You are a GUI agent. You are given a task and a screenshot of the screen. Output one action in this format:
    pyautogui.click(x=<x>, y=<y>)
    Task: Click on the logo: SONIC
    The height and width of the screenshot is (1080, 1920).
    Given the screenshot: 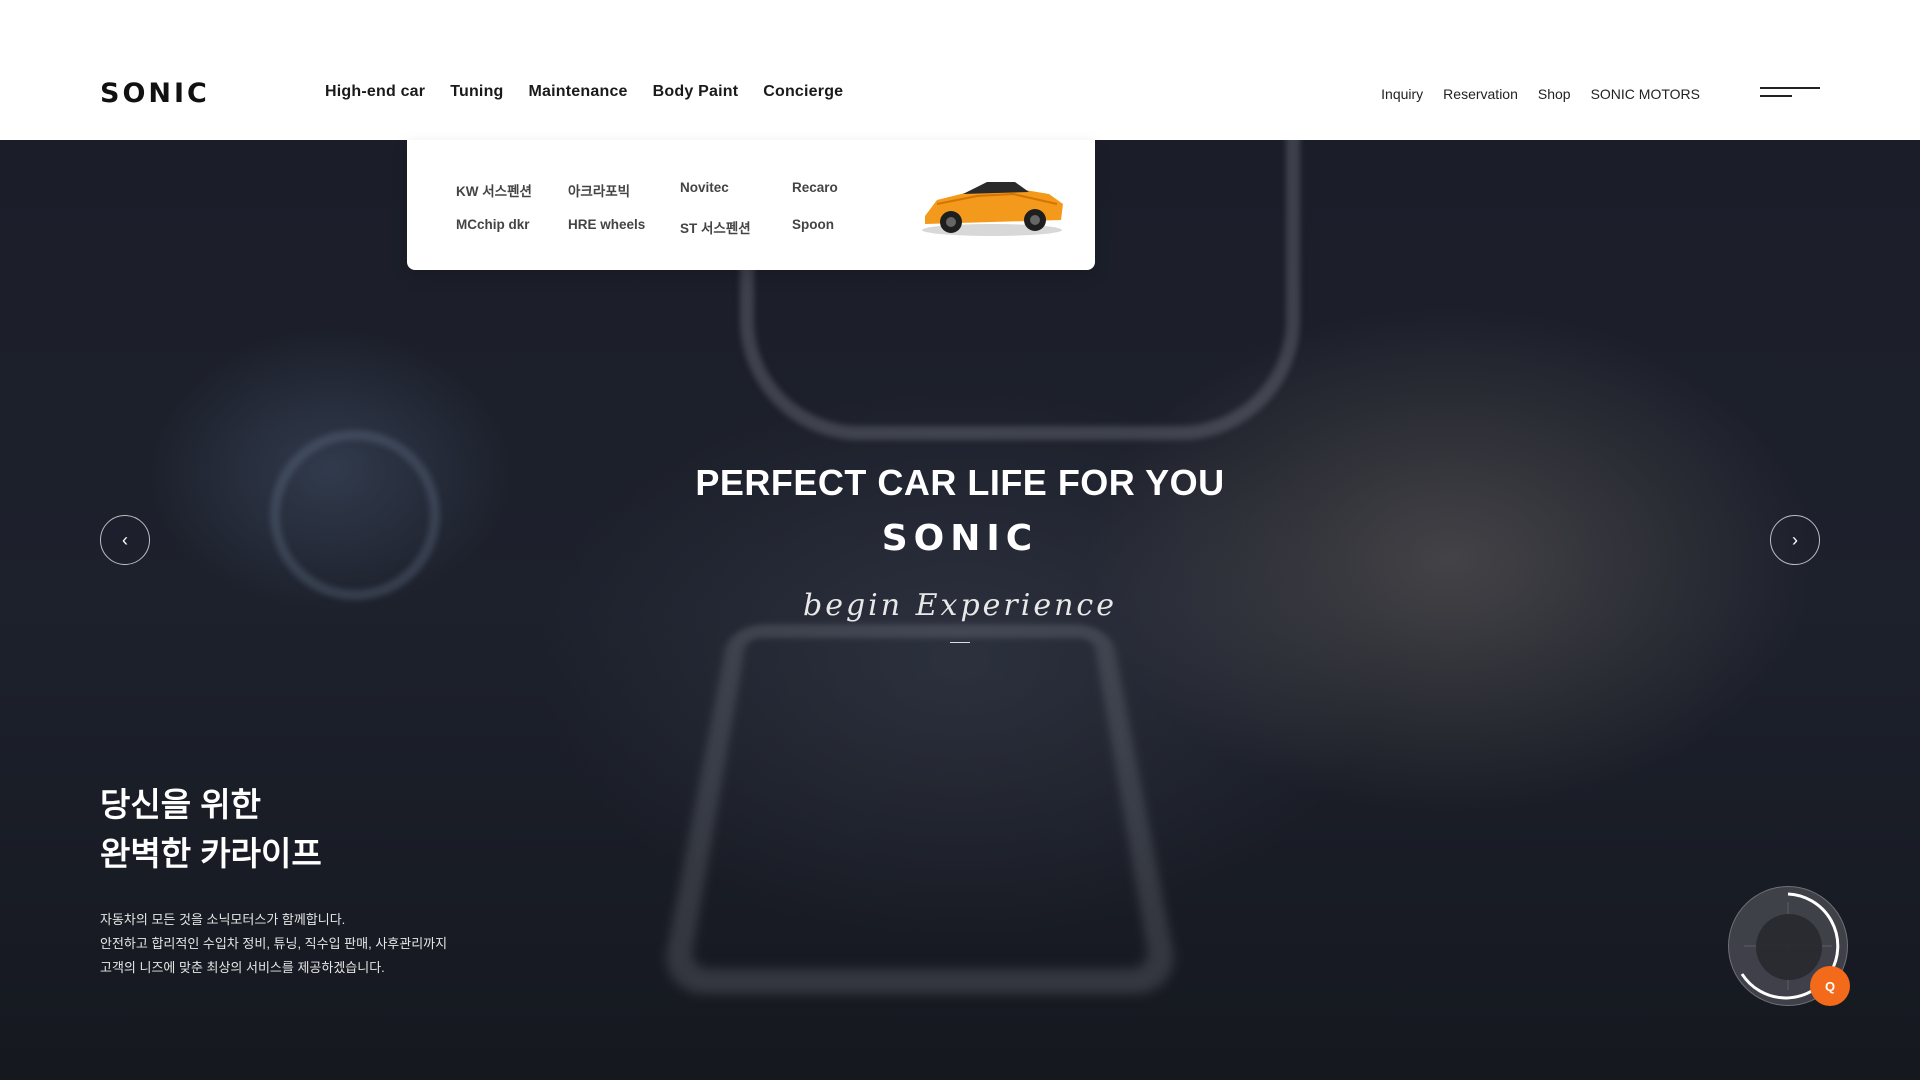 What is the action you would take?
    pyautogui.click(x=155, y=93)
    